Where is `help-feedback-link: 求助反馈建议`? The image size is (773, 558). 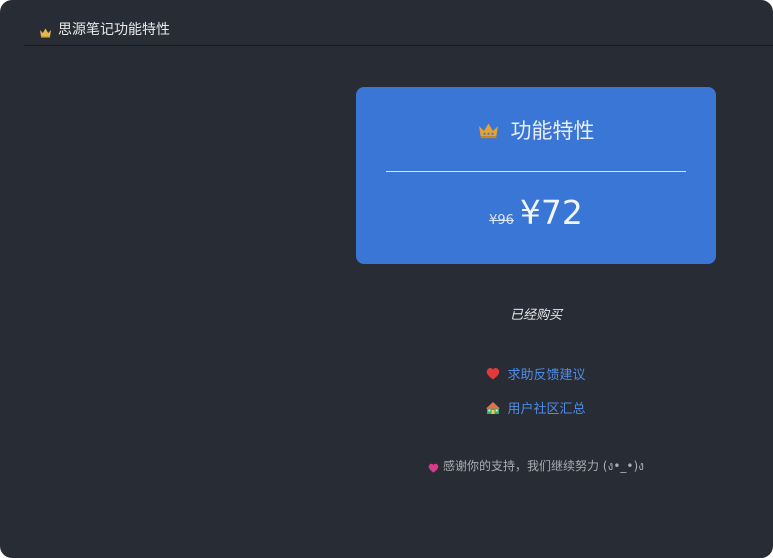 help-feedback-link: 求助反馈建议 is located at coordinates (546, 373).